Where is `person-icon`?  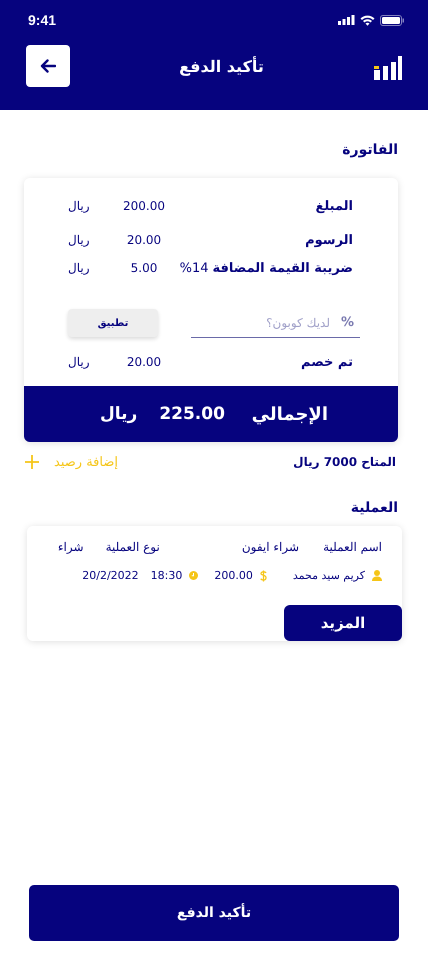 person-icon is located at coordinates (377, 575).